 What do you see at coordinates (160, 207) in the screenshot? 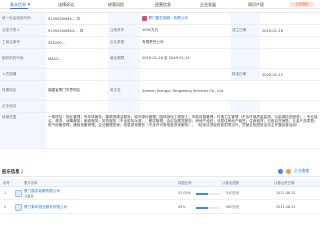
I see `table-row: 2 厦门象屿物业服务有限公司 49% 490万元 2021-08-31` at bounding box center [160, 207].